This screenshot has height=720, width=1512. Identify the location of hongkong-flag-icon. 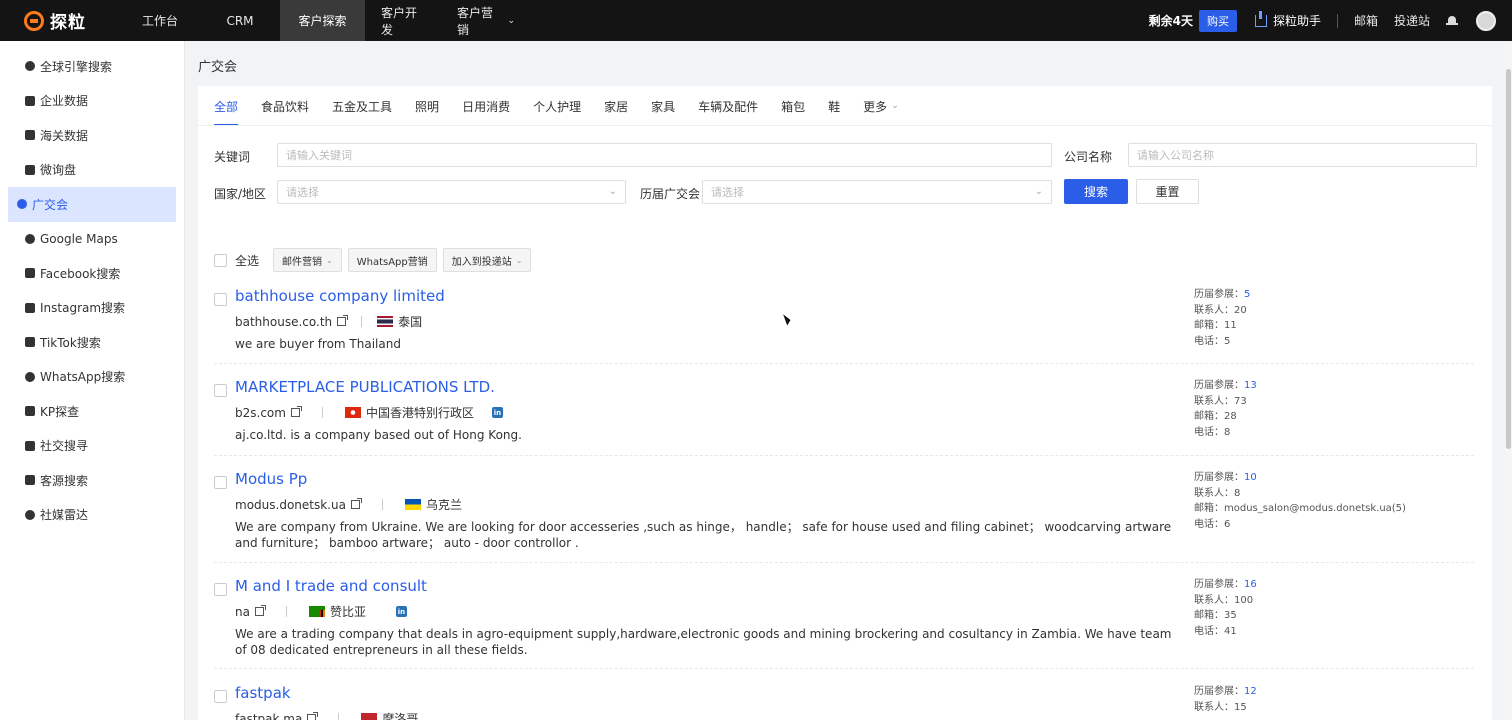
(352, 412).